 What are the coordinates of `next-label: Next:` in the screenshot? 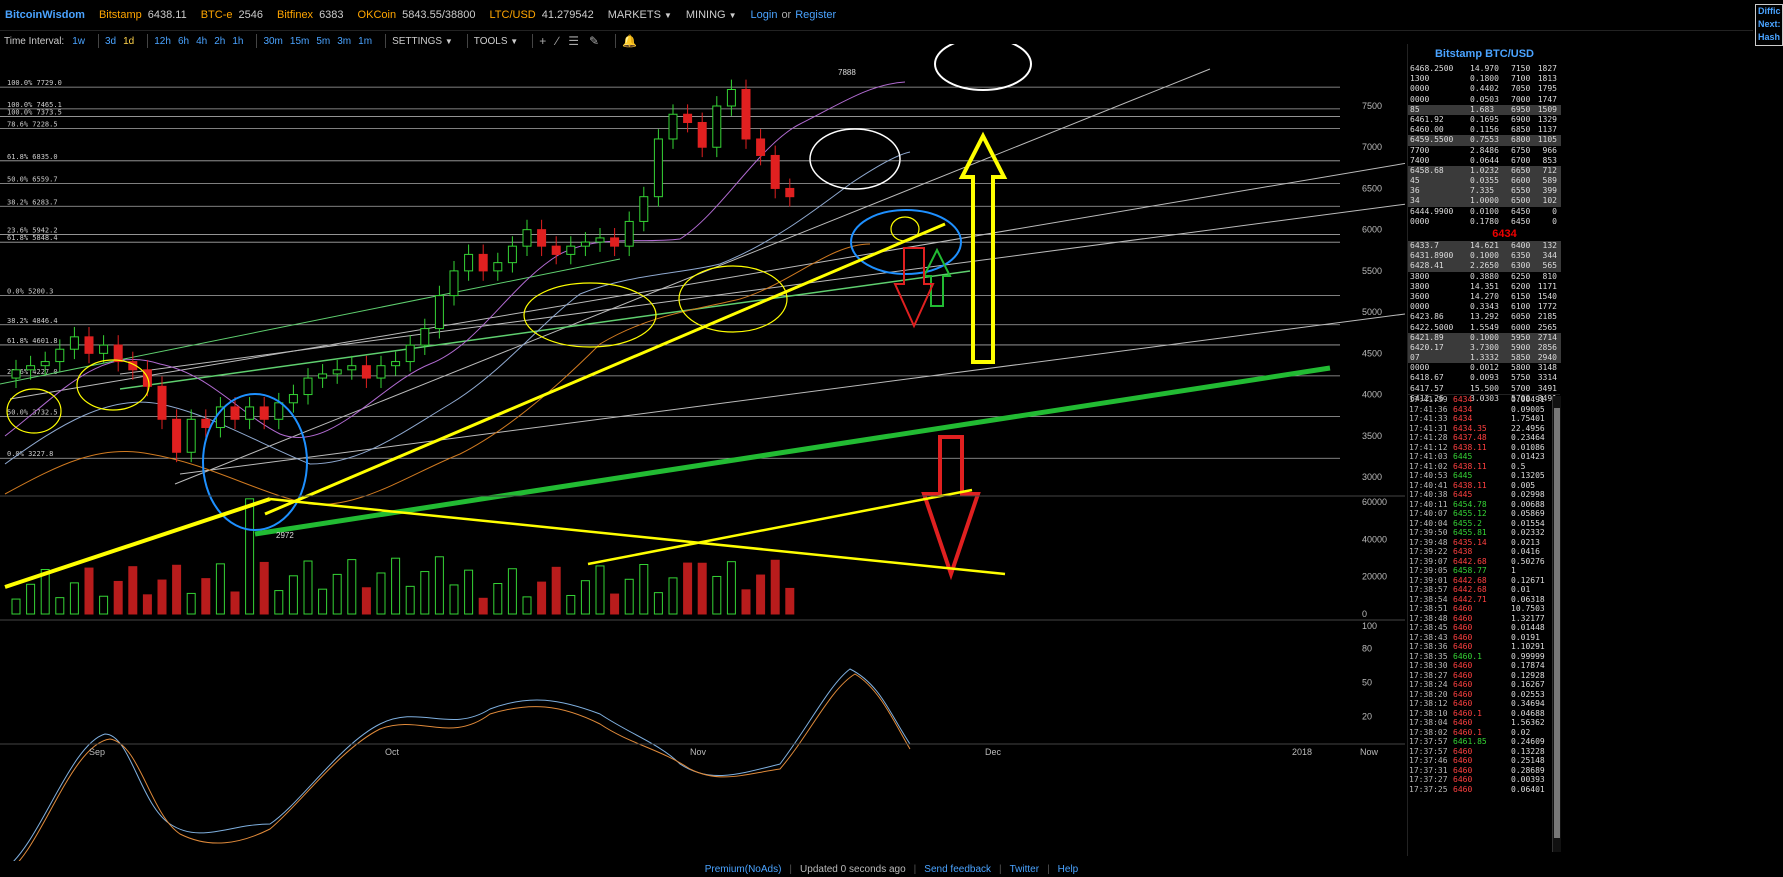 It's located at (1769, 24).